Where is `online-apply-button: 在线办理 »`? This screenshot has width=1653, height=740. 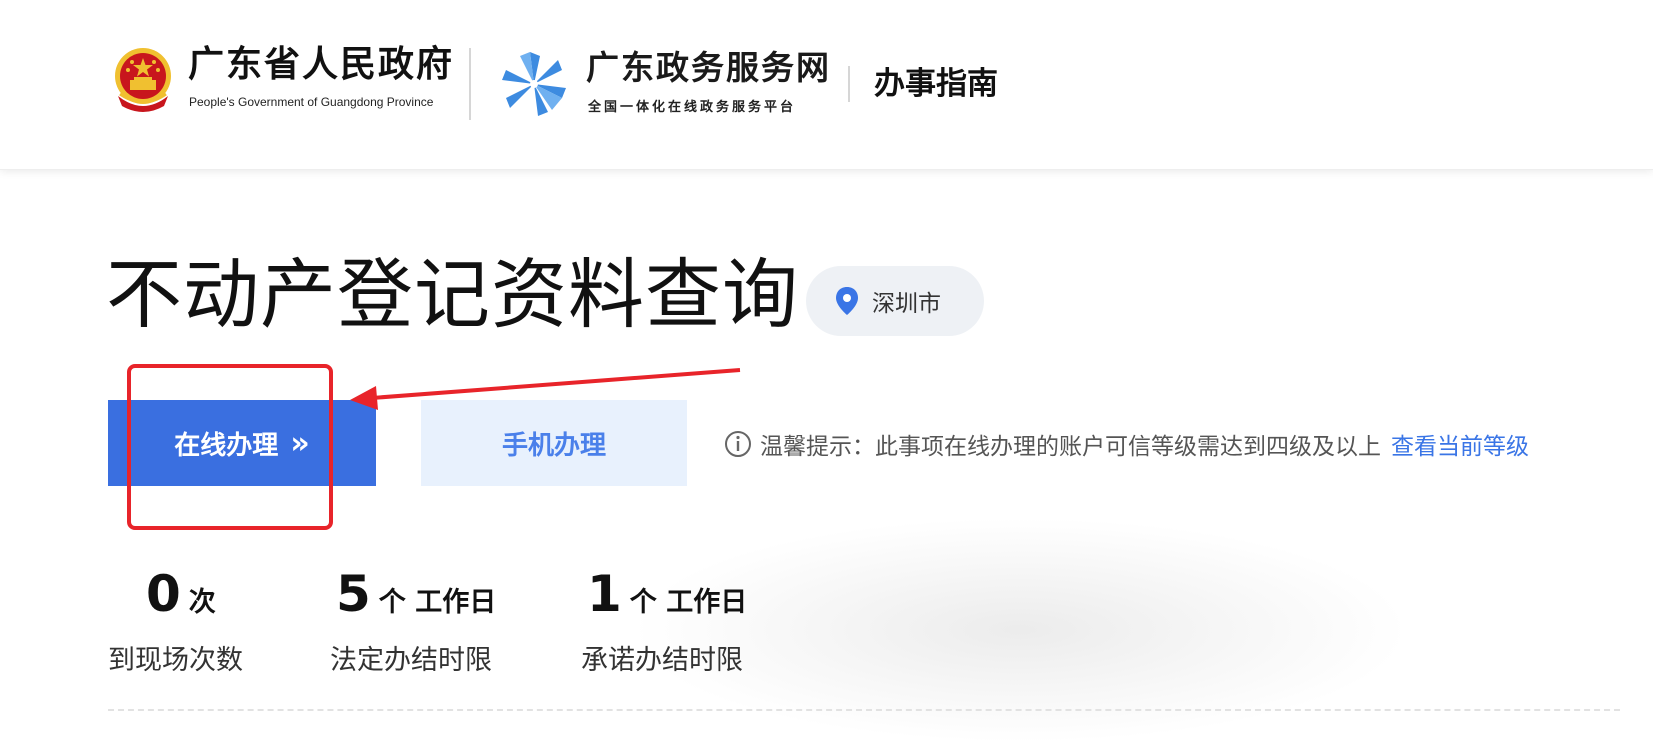 online-apply-button: 在线办理 » is located at coordinates (242, 443).